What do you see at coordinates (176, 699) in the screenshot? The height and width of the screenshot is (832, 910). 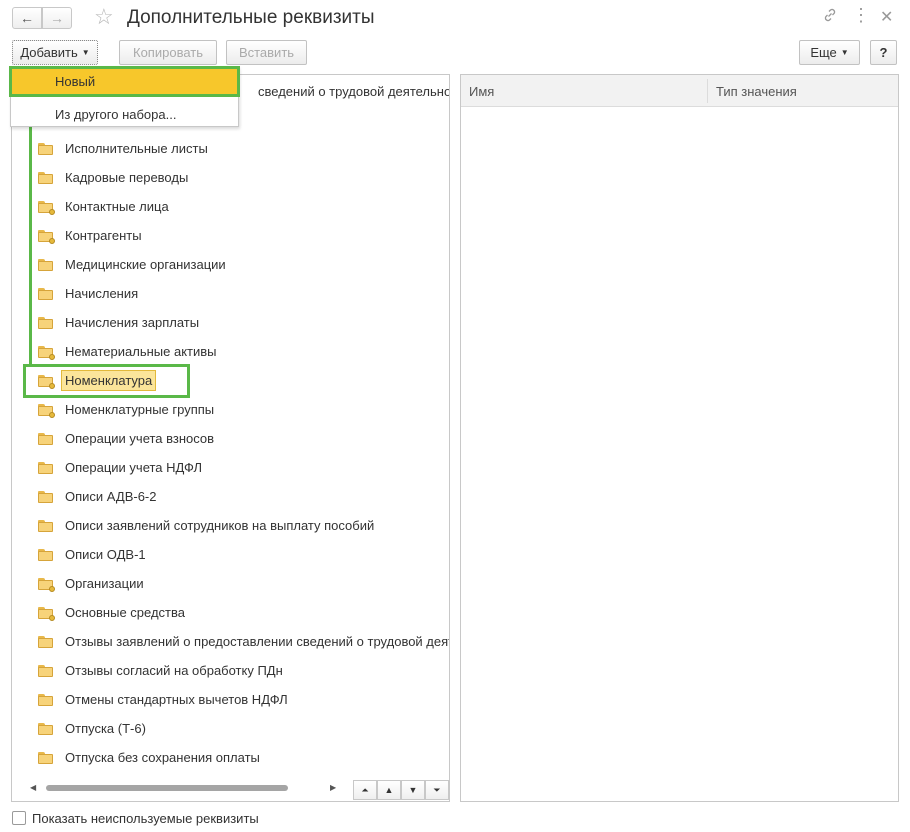 I see `tree-item-label: Отмены стандартных вычетов НДФЛ` at bounding box center [176, 699].